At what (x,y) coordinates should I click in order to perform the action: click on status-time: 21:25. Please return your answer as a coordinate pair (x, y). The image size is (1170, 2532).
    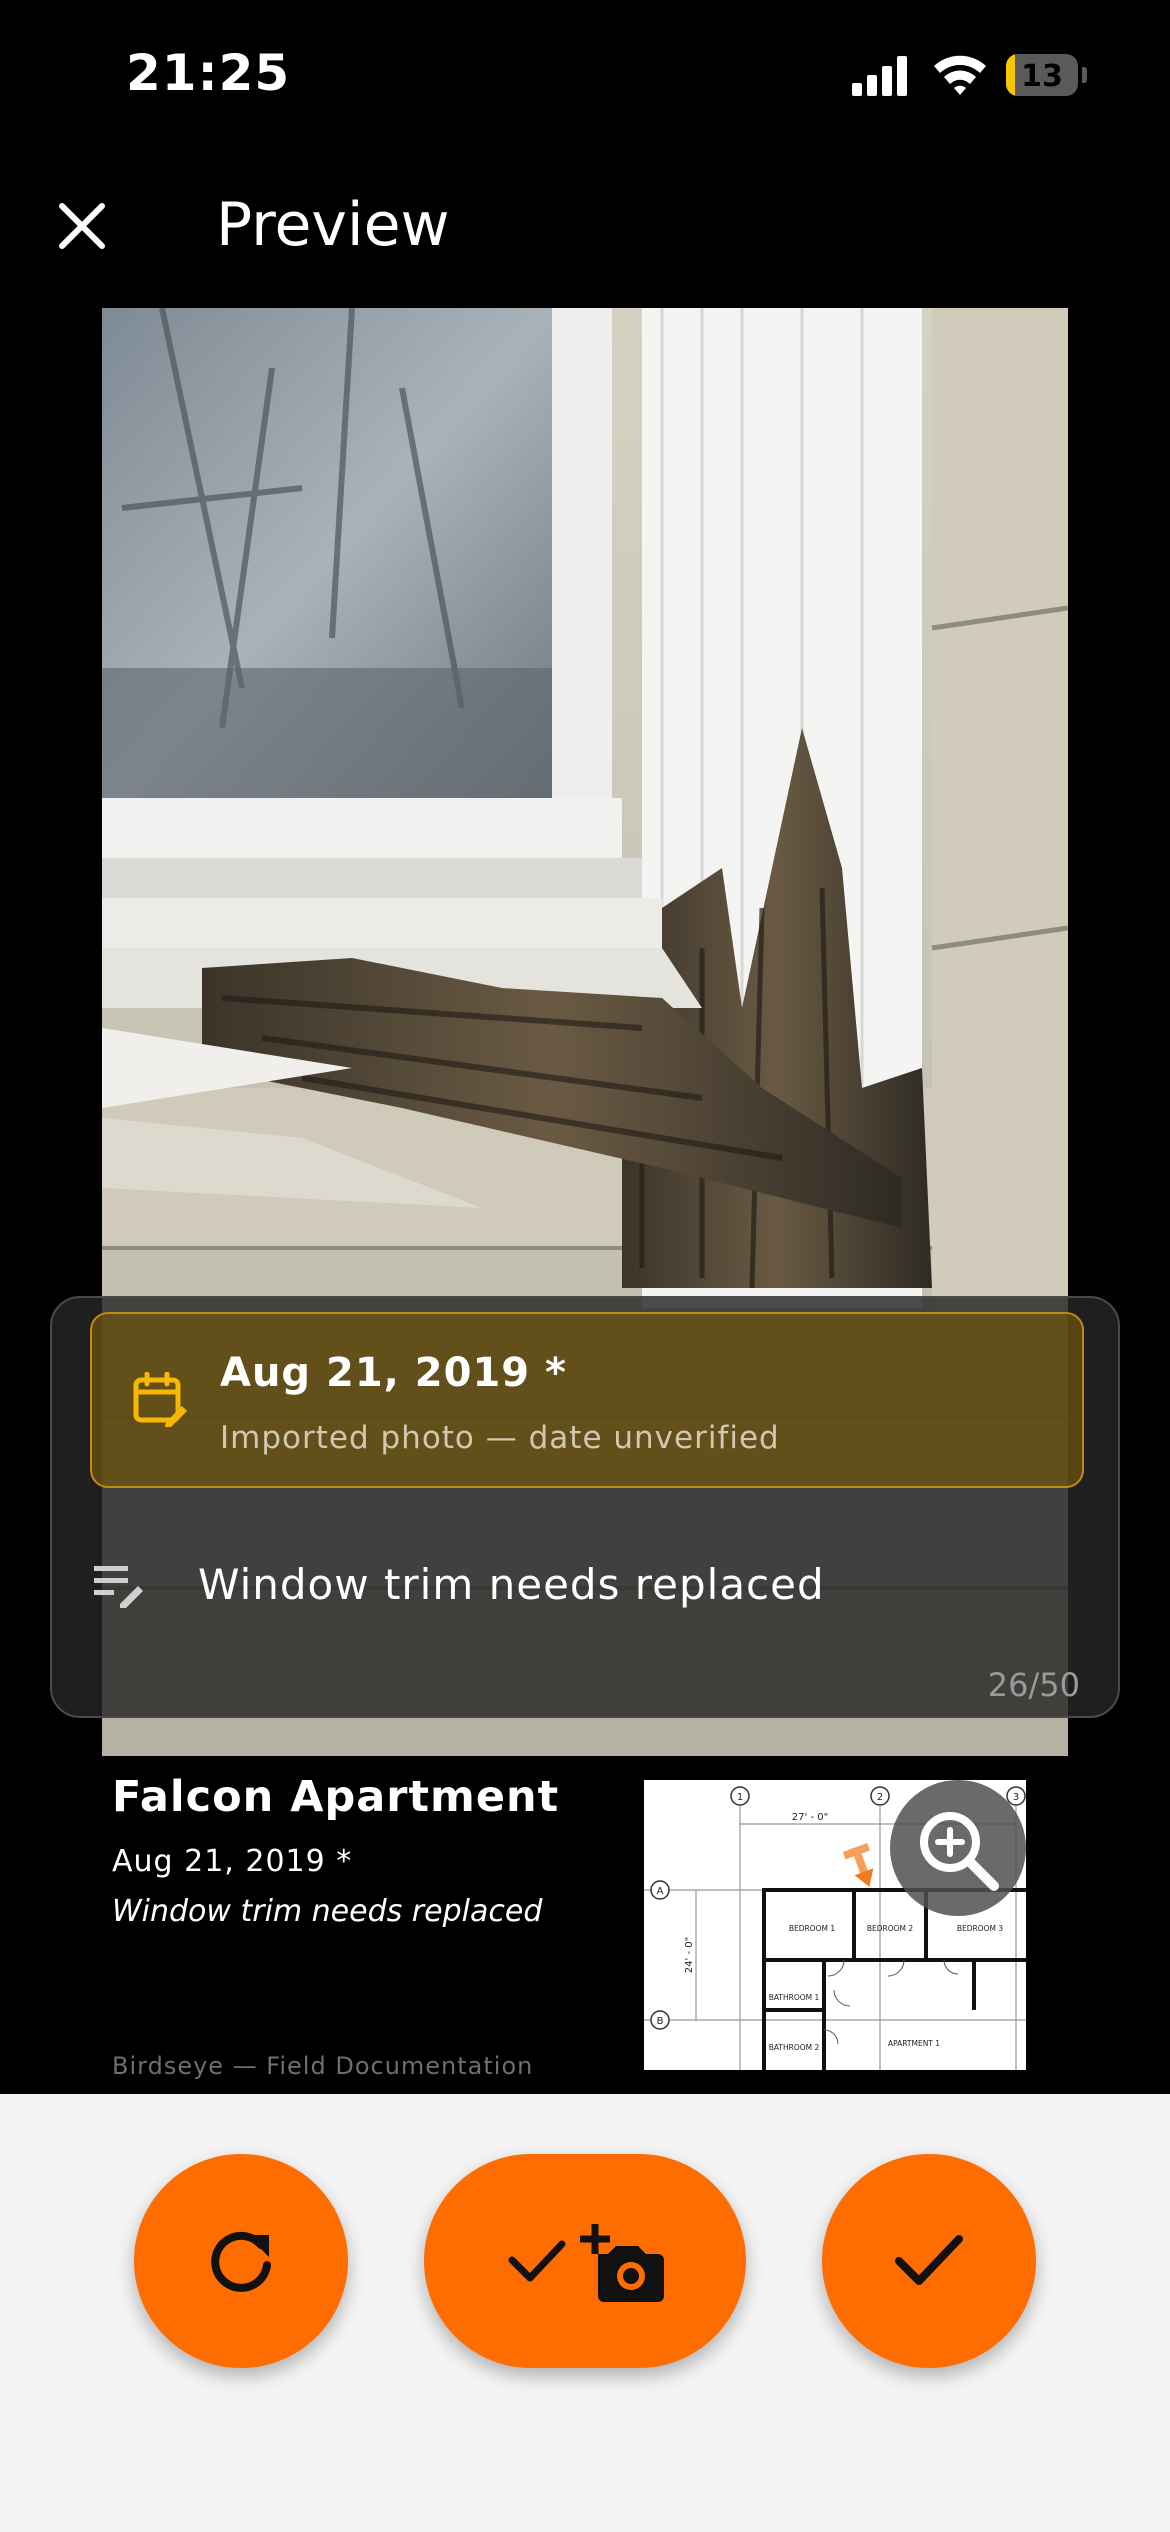
    Looking at the image, I should click on (208, 73).